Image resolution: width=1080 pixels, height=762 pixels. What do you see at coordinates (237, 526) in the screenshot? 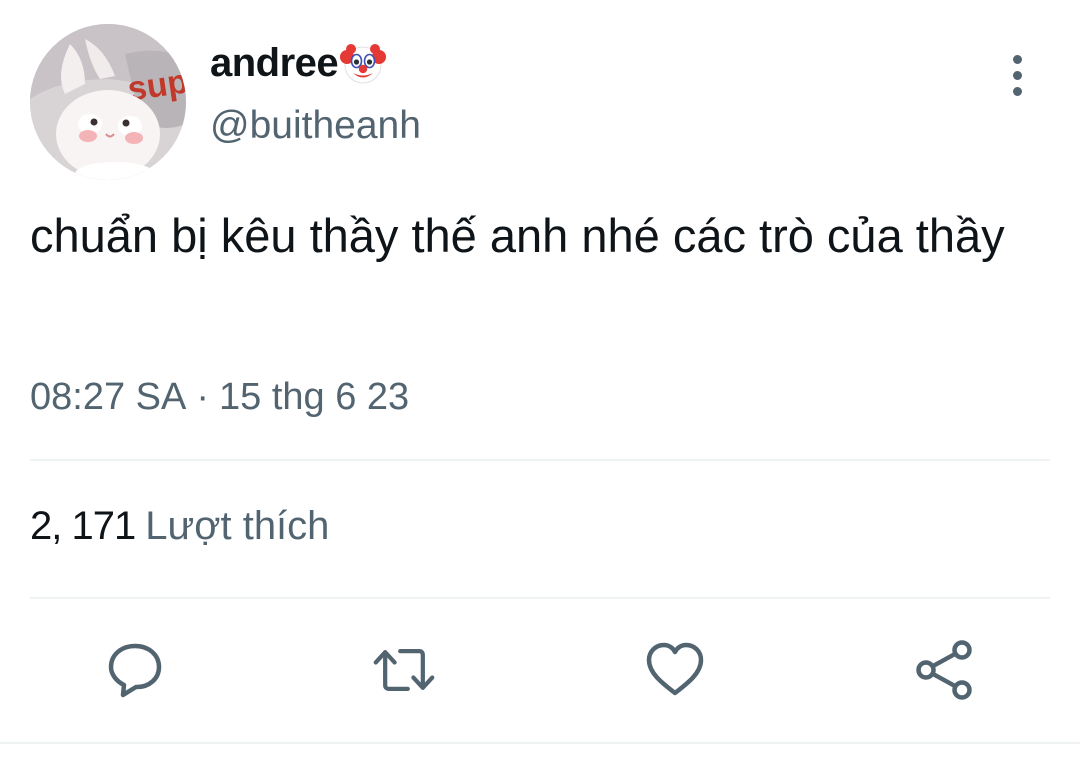
I see `likes-label: Lượt thích` at bounding box center [237, 526].